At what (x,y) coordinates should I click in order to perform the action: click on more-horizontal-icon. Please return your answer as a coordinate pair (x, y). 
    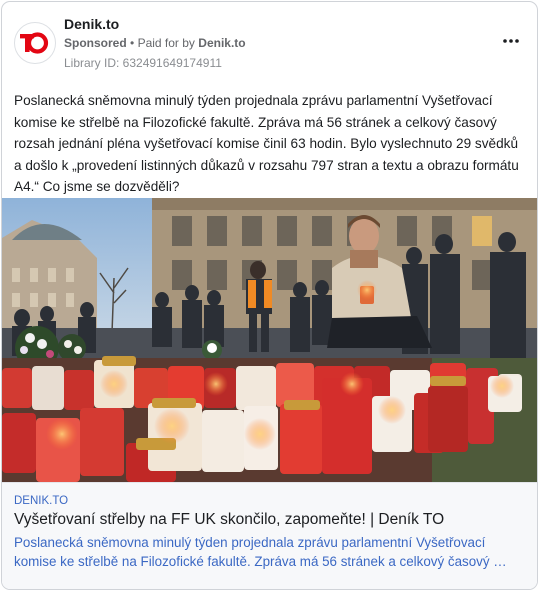
    Looking at the image, I should click on (511, 41).